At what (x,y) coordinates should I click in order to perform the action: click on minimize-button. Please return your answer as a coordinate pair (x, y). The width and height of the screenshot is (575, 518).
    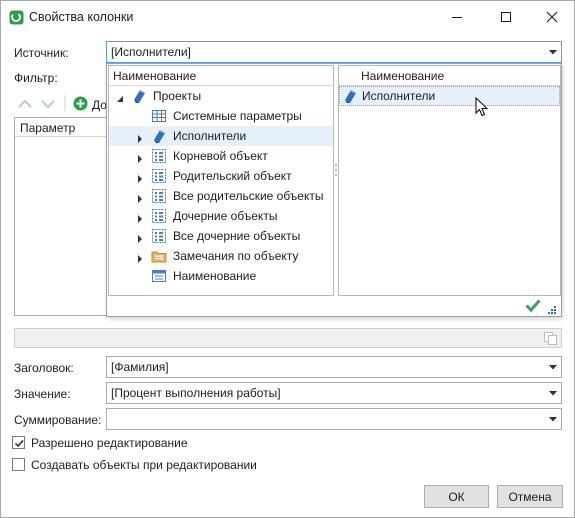
    Looking at the image, I should click on (457, 17).